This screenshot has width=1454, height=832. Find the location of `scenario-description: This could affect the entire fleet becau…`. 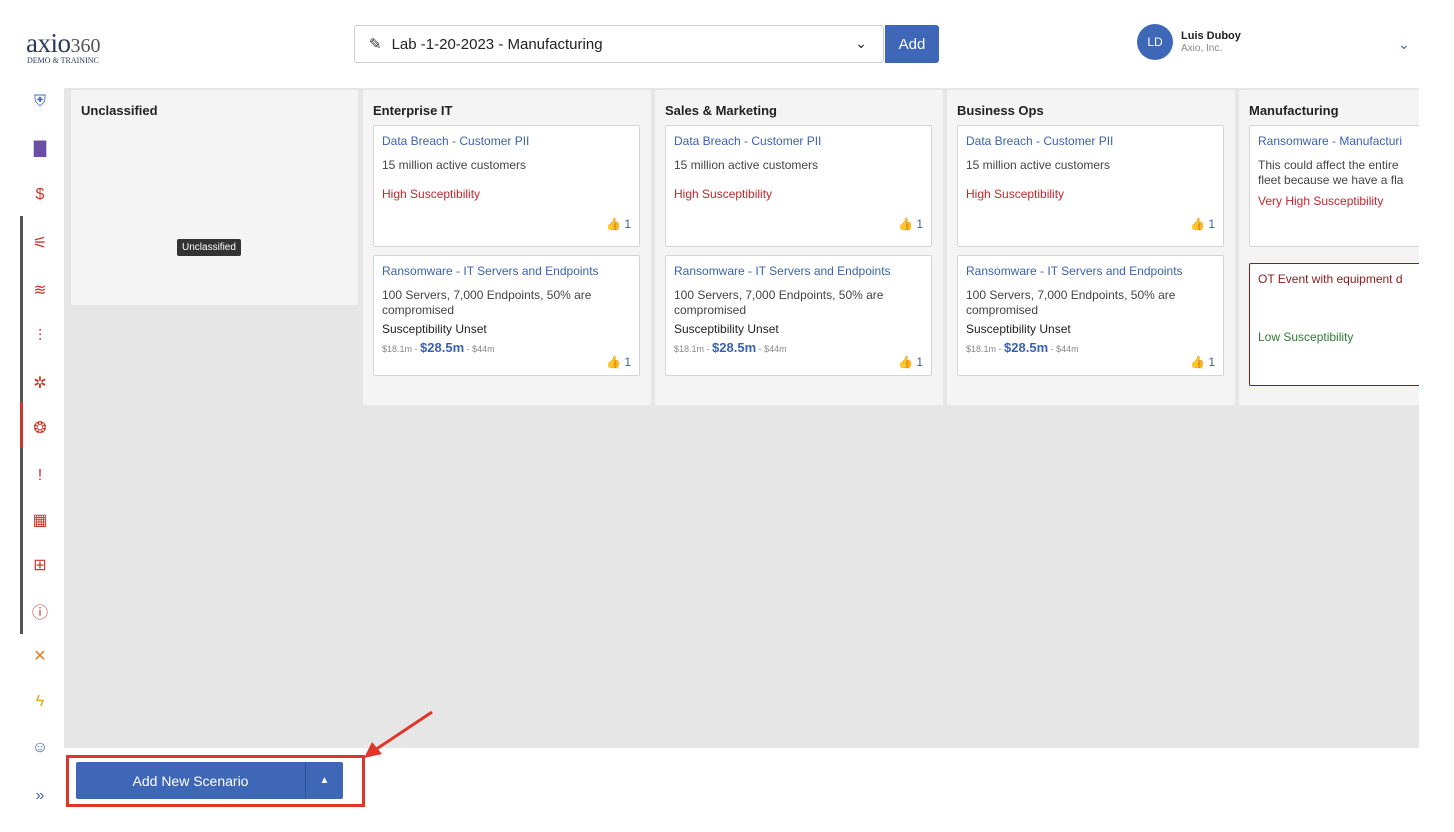

scenario-description: This could affect the entire fleet becau… is located at coordinates (1331, 172).